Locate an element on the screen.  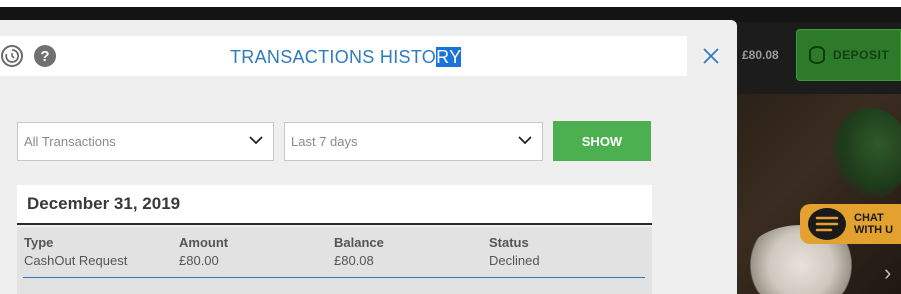
chat-label: CHAT WITH U is located at coordinates (873, 224).